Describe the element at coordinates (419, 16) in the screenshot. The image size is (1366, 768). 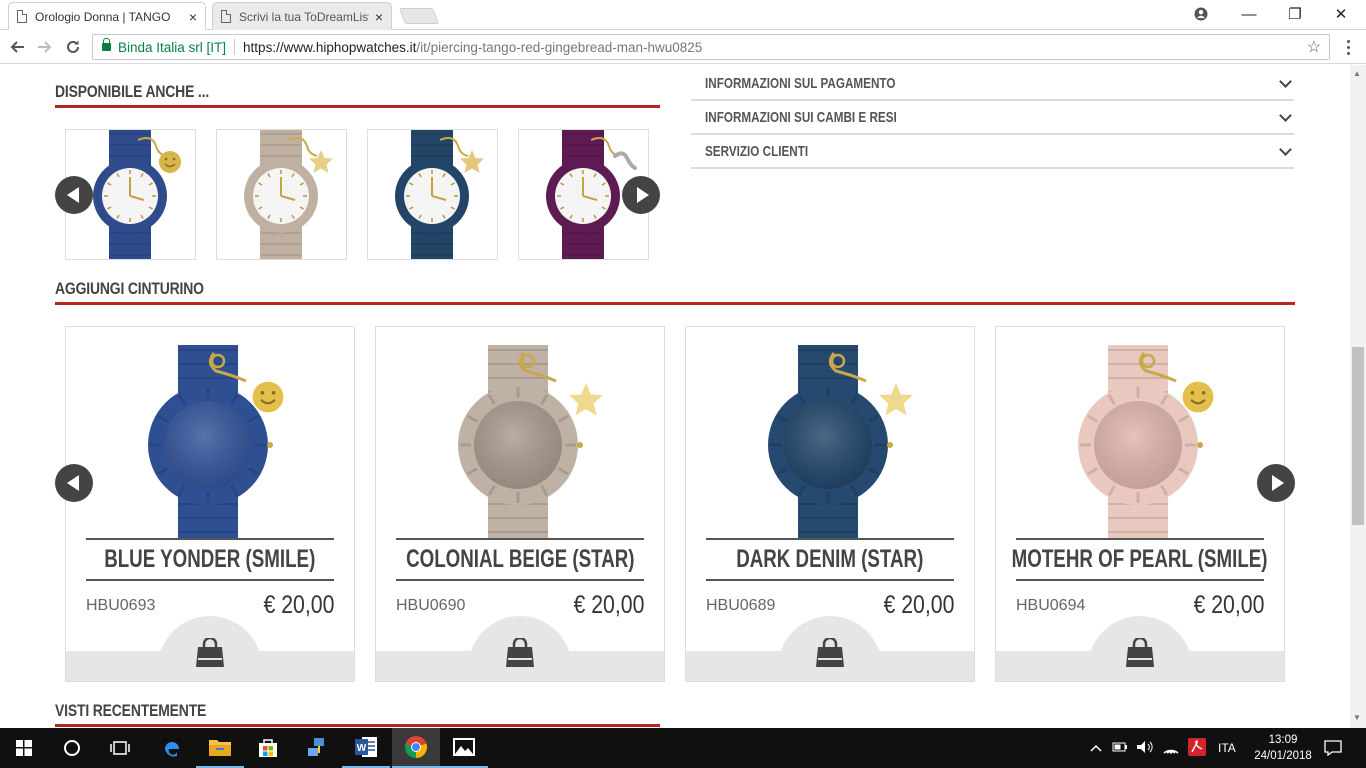
I see `new-tab-button` at that location.